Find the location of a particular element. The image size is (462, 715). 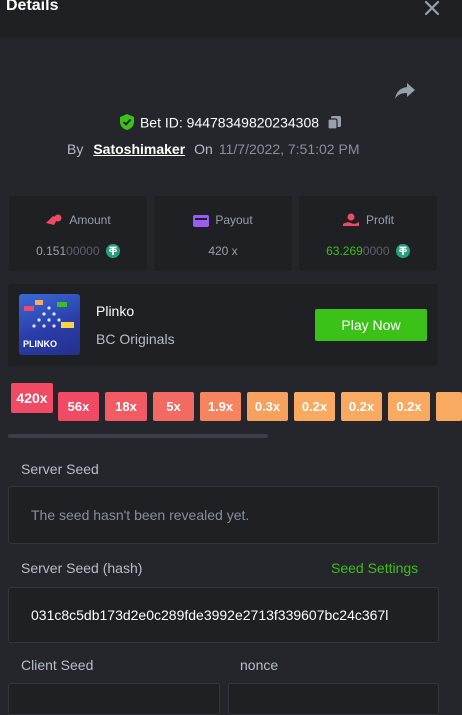

play-now-button: Play Now is located at coordinates (371, 325).